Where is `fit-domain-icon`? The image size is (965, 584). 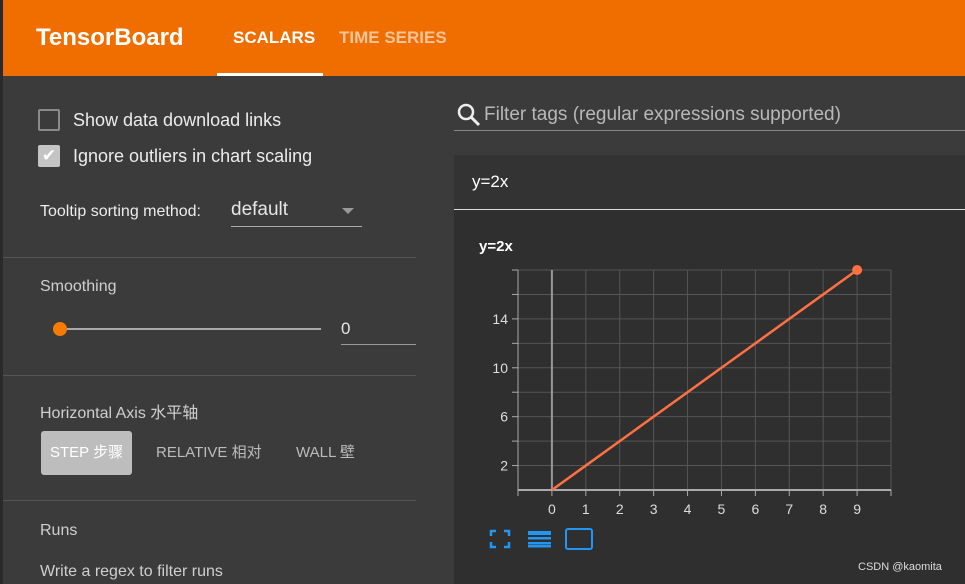 fit-domain-icon is located at coordinates (579, 539).